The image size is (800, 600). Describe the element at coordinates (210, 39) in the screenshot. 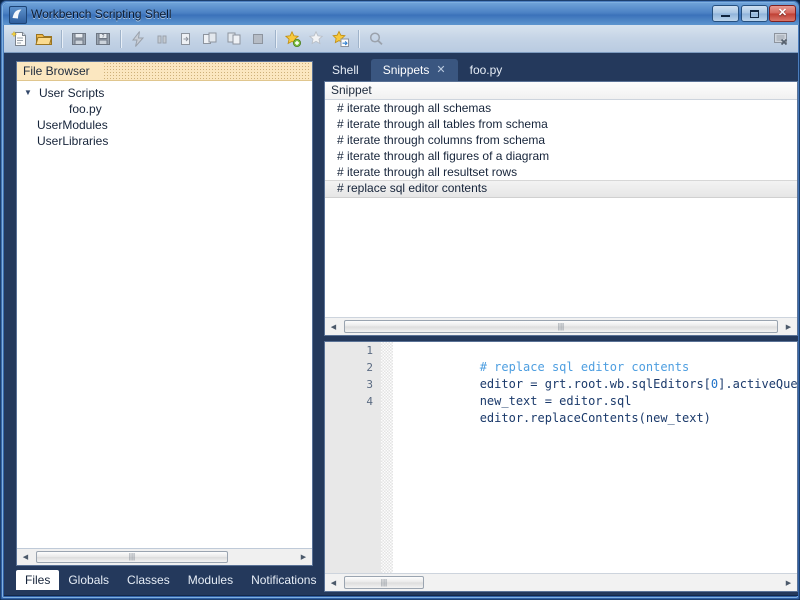

I see `step-over-icon` at that location.